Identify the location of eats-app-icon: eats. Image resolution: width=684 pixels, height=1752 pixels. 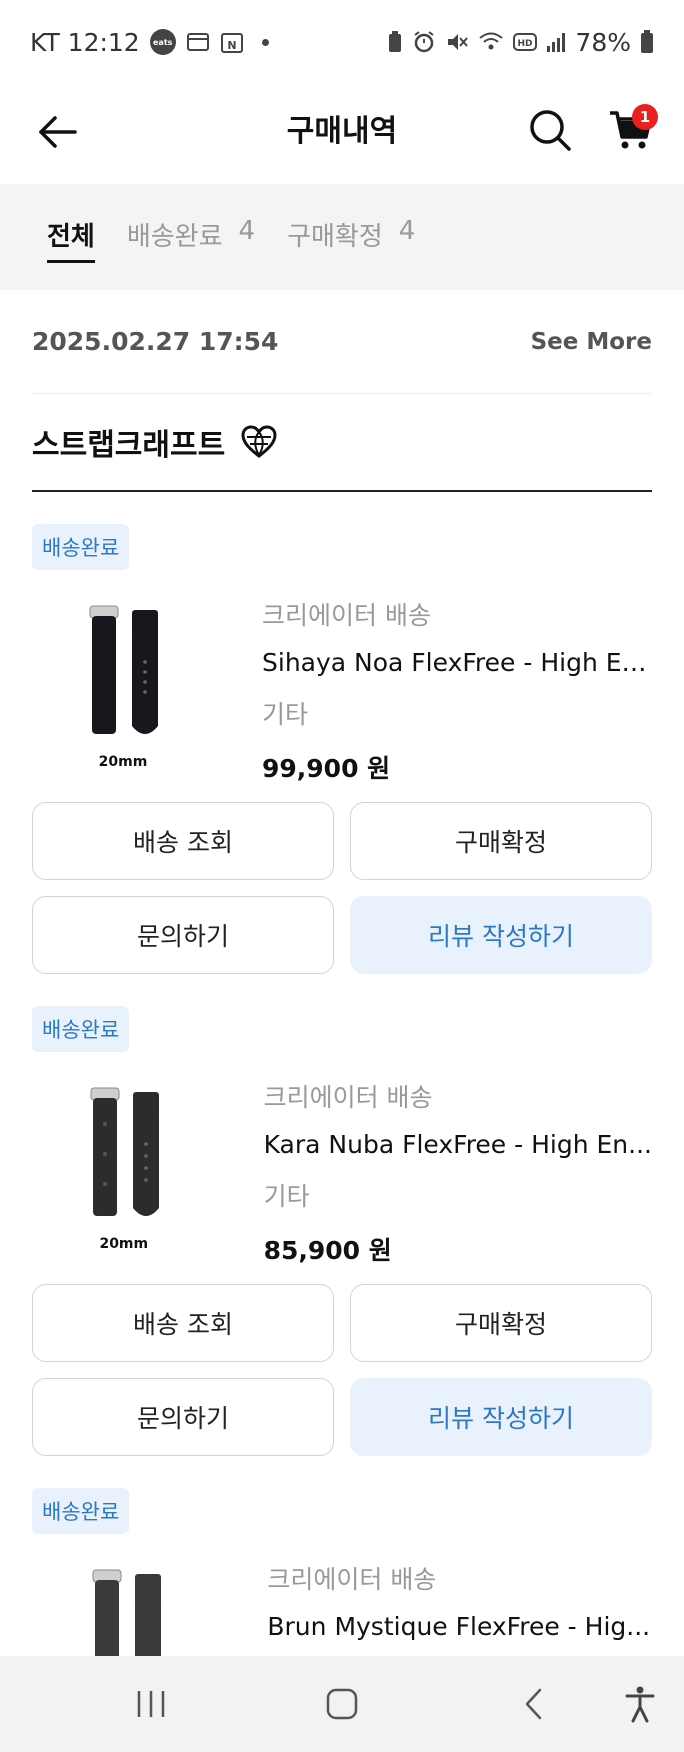
(162, 42).